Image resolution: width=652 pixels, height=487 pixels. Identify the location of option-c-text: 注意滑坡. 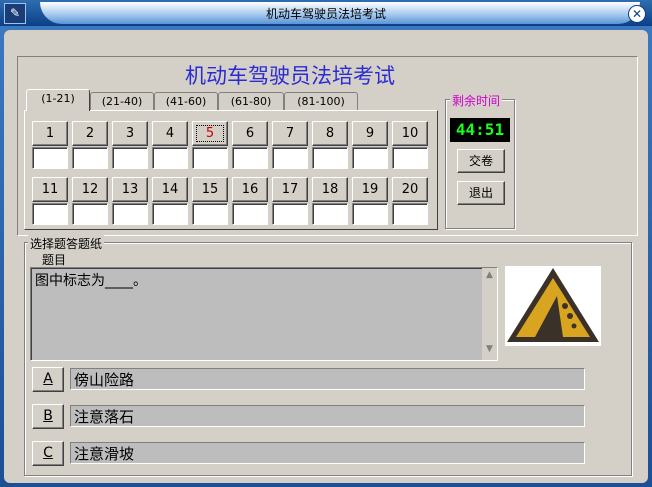
(327, 453).